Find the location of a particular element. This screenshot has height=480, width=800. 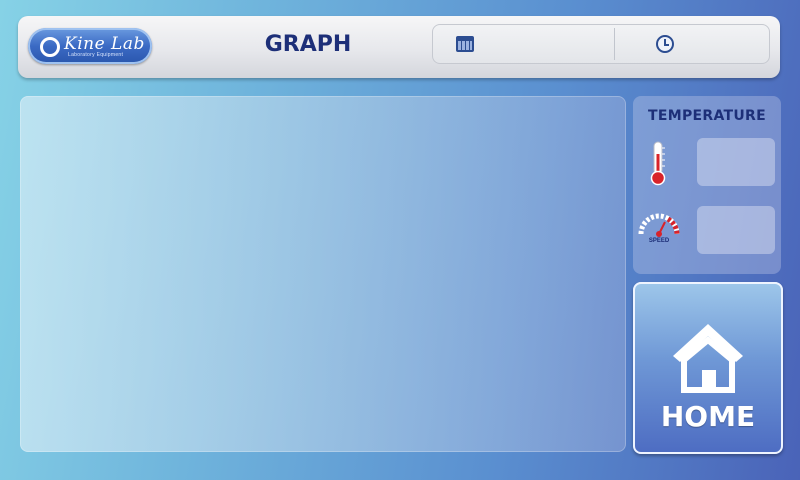

date-time-display is located at coordinates (601, 44).